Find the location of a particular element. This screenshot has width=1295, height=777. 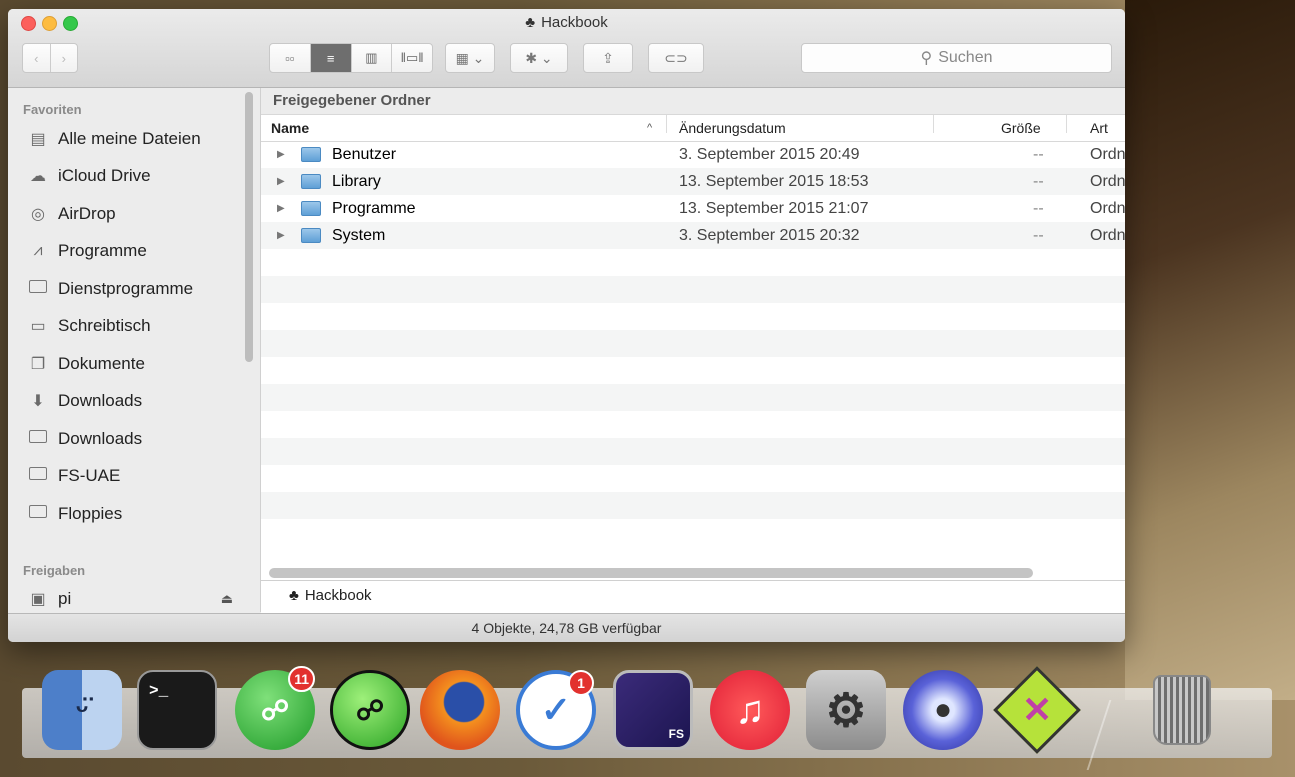

system-preferences-icon: ⚙ is located at coordinates (846, 710).